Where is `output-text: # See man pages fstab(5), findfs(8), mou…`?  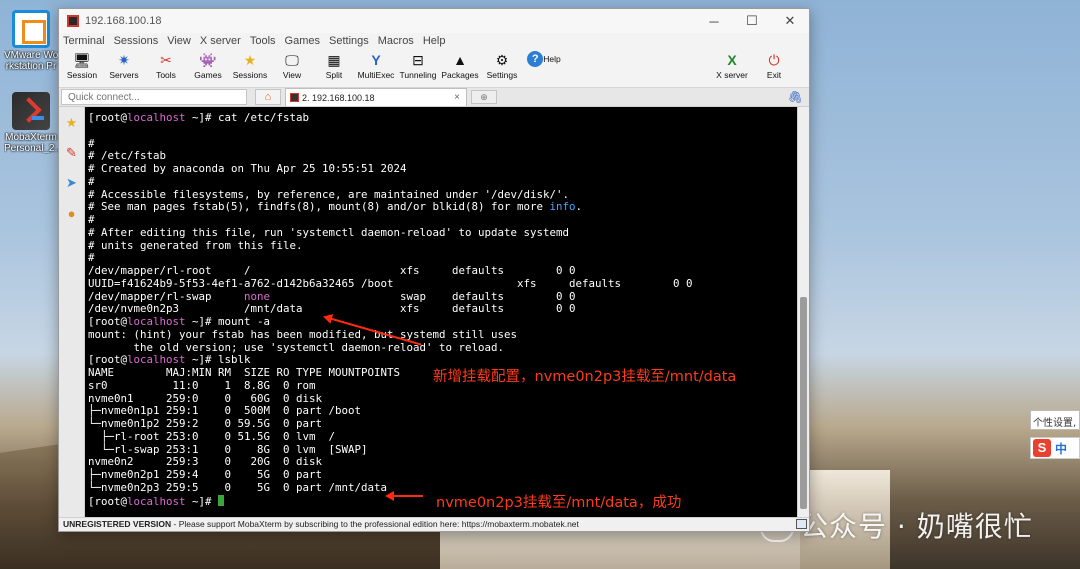
output-text: # See man pages fstab(5), findfs(8), mou… is located at coordinates (319, 207).